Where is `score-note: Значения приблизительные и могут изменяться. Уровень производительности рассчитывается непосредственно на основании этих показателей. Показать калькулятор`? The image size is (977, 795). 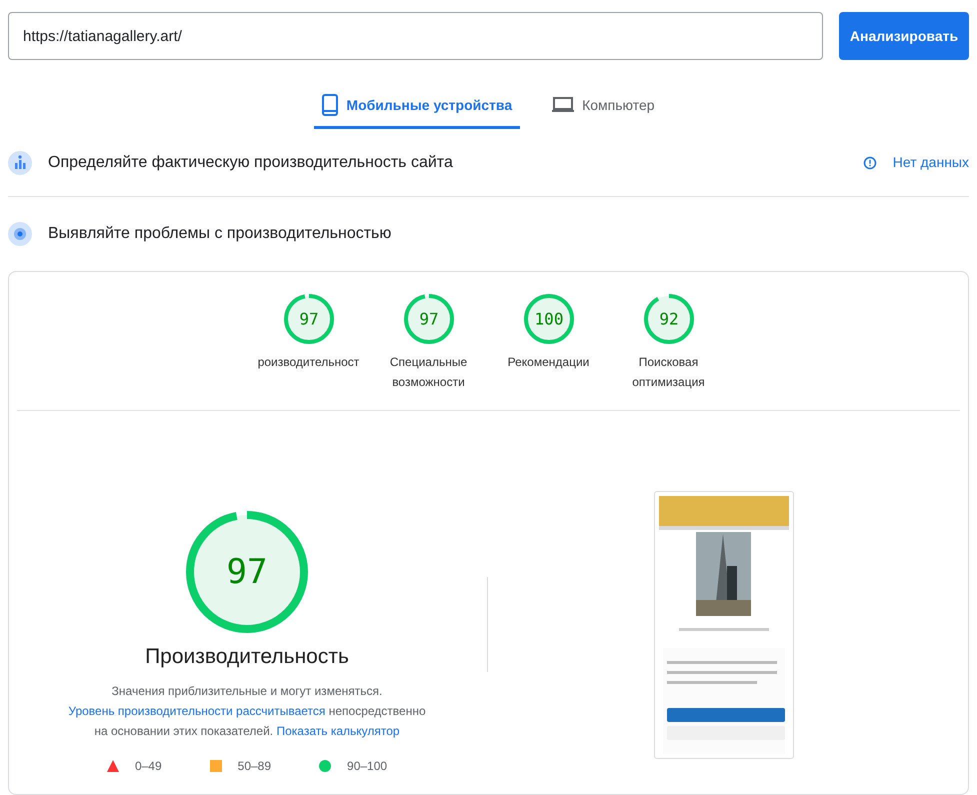
score-note: Значения приблизительные и могут изменяться. Уровень производительности рассчитывается непосредственно на основании этих показателей. Показать калькулятор is located at coordinates (247, 711).